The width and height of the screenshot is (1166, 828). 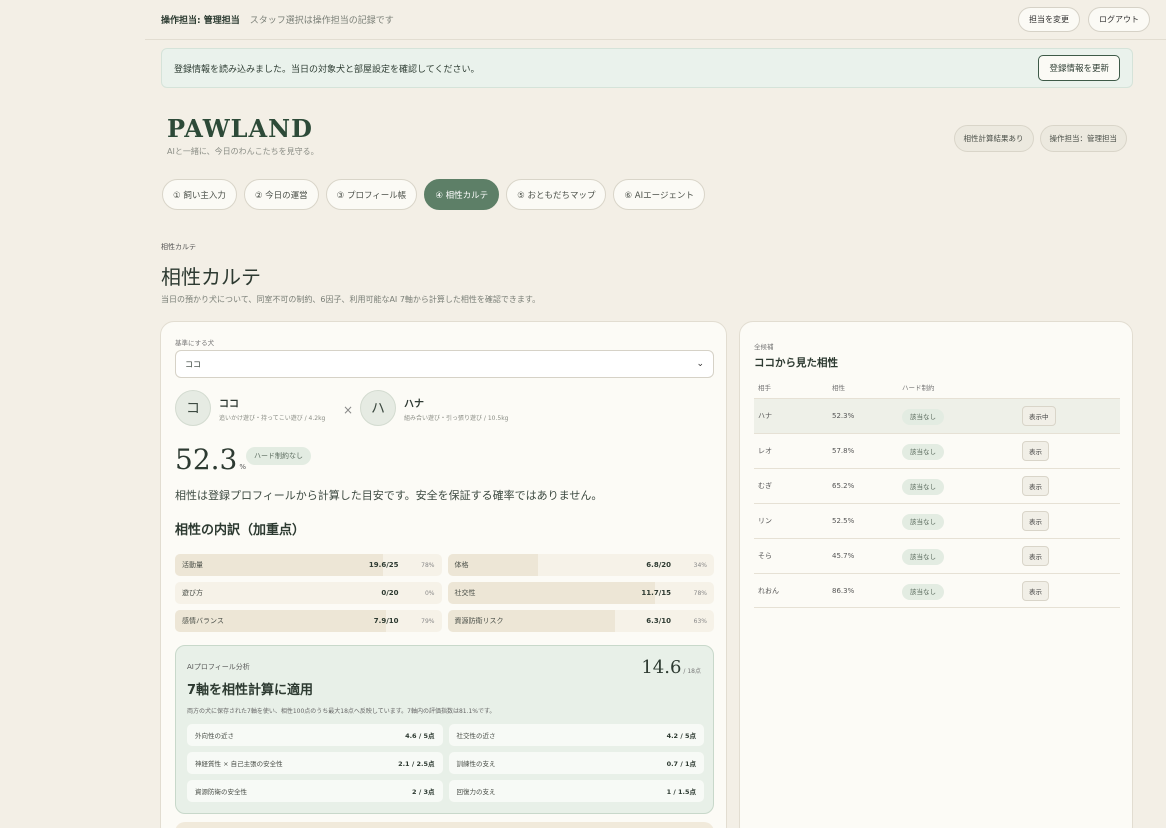 I want to click on notice-message: 登録情報を読み込みました。当日の対象犬と部屋設定を確認してください。, so click(x=327, y=69).